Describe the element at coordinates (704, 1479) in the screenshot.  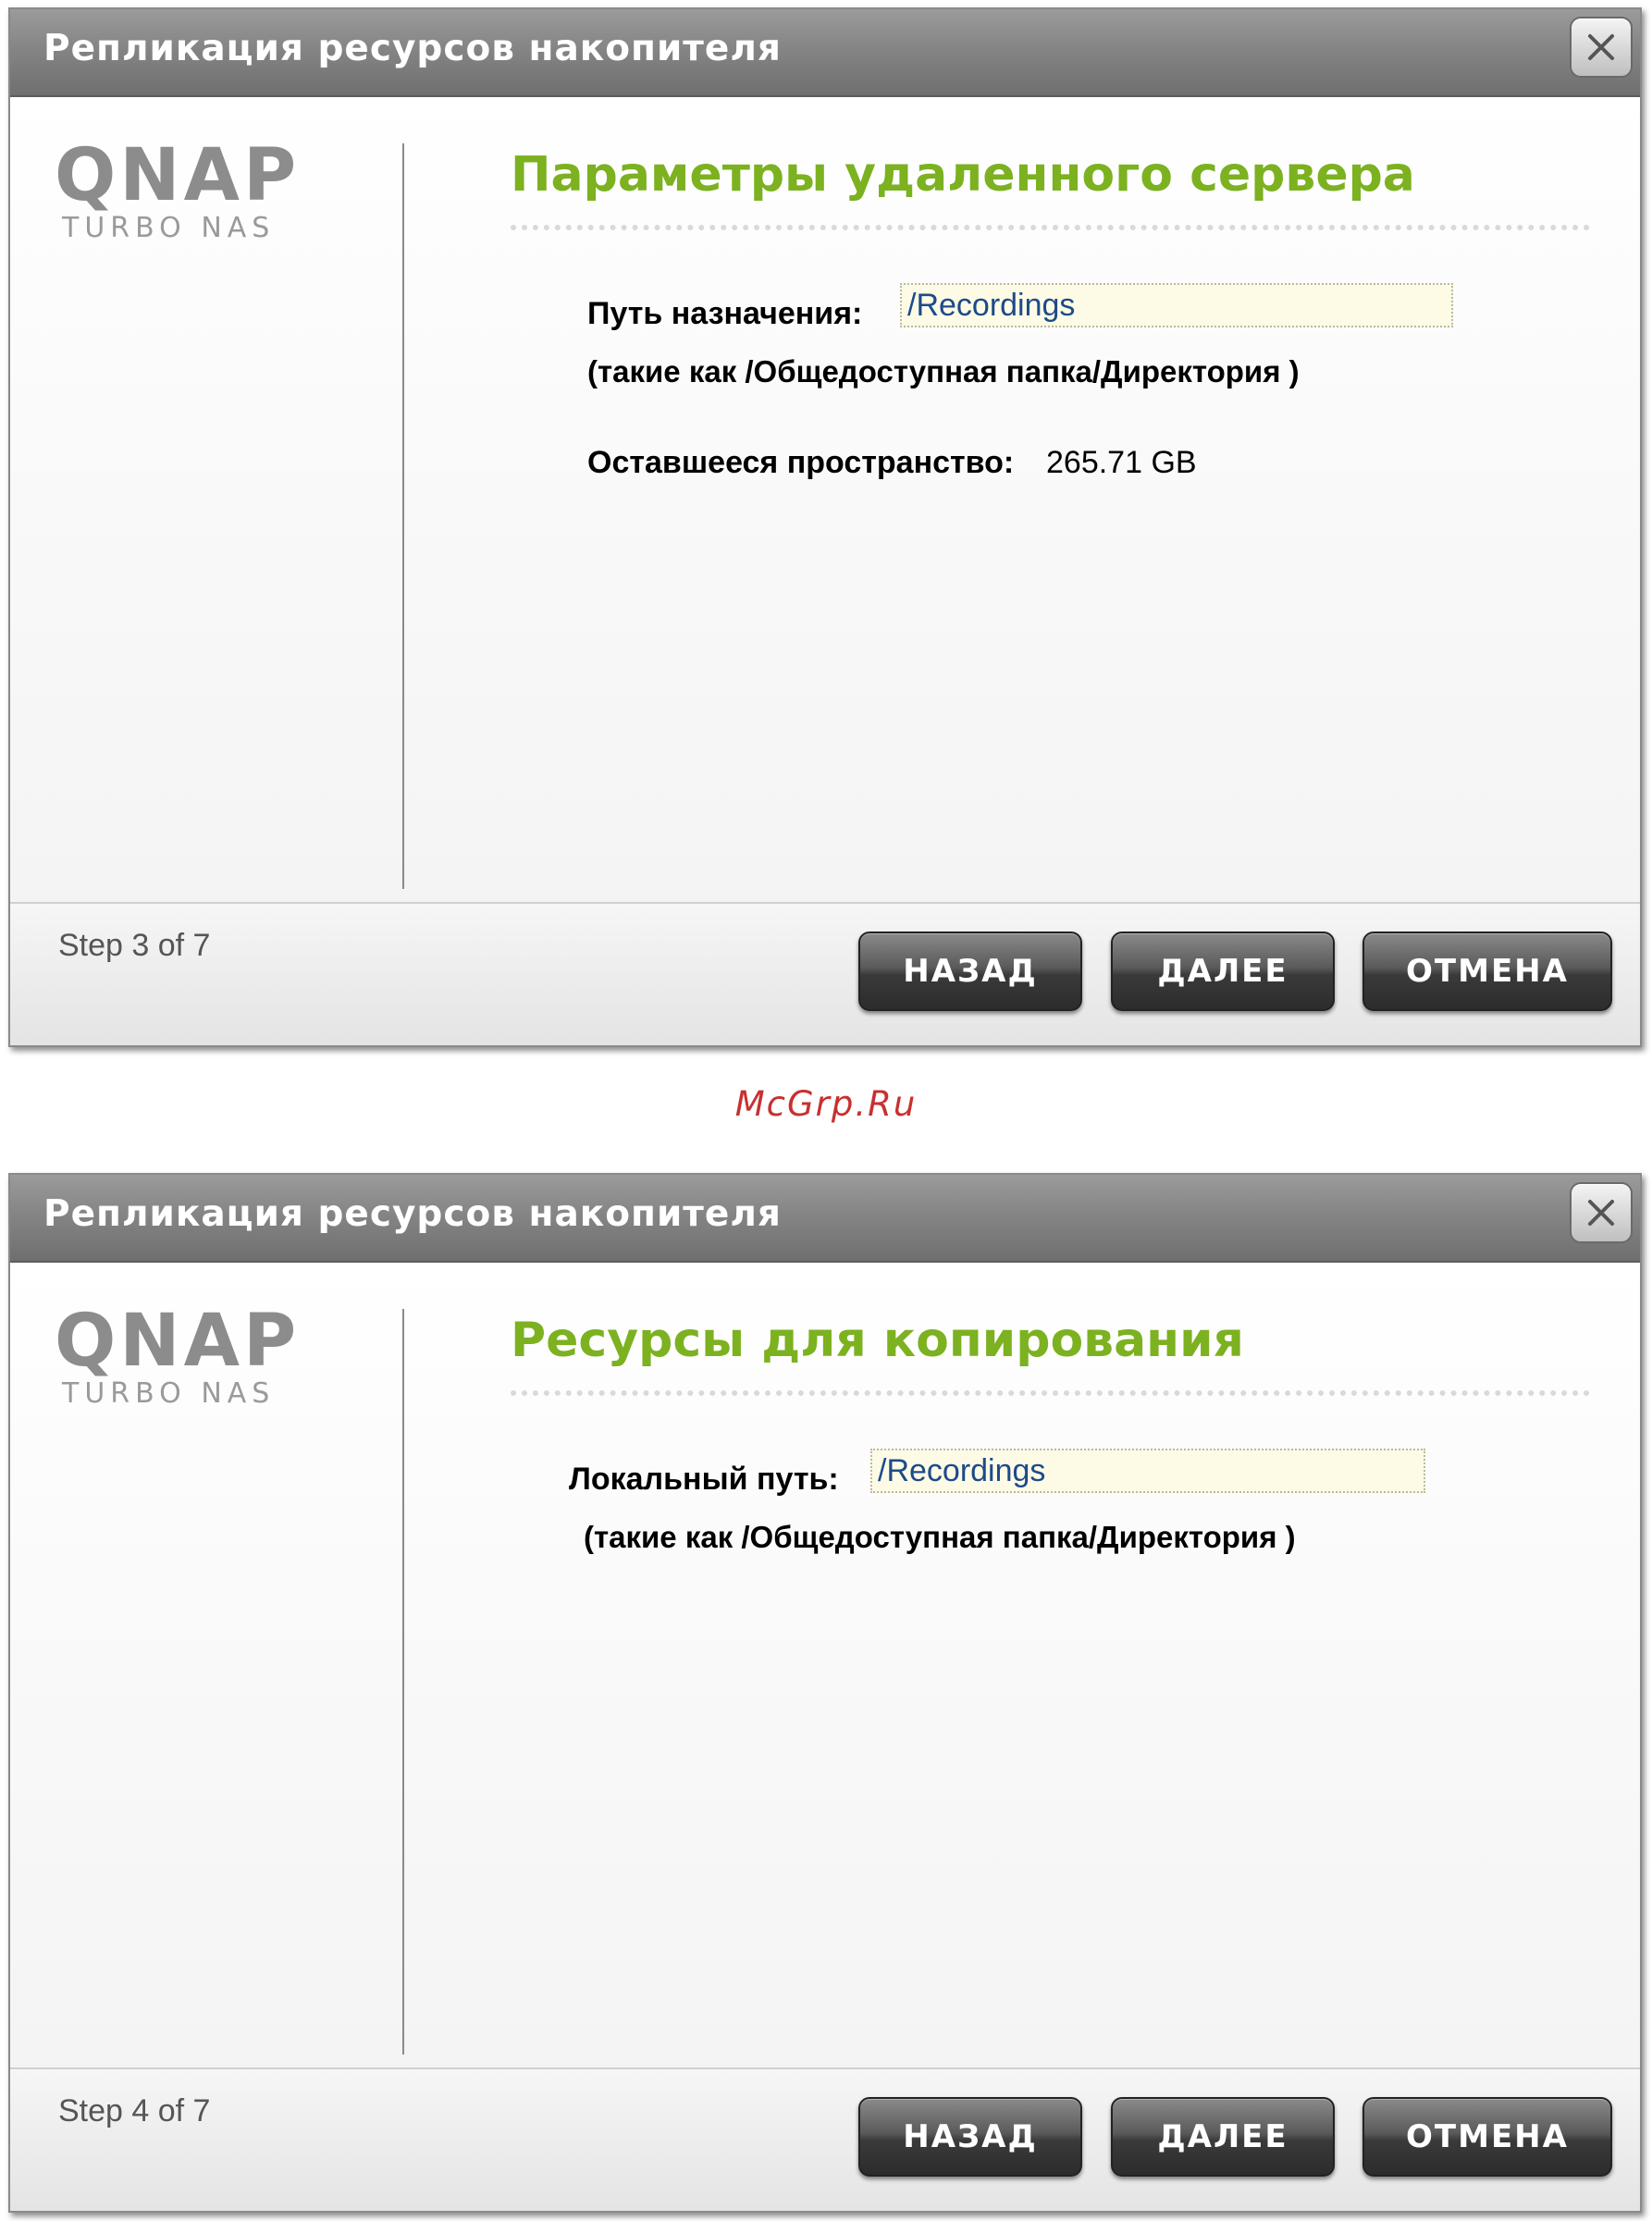
I see `local-path-label: Локальный путь:` at that location.